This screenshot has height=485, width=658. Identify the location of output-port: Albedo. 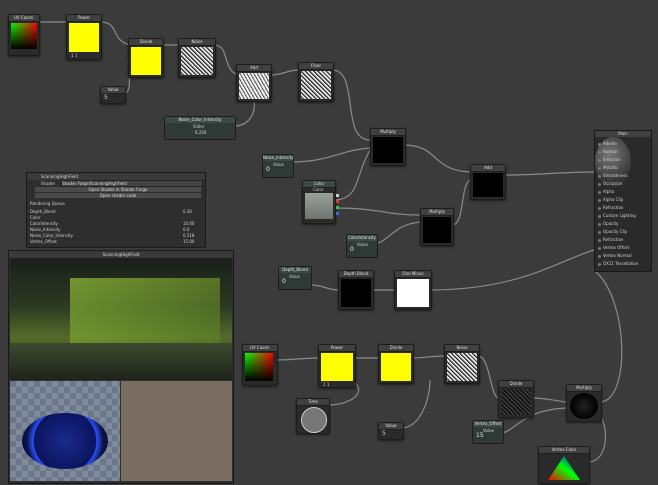
(607, 143).